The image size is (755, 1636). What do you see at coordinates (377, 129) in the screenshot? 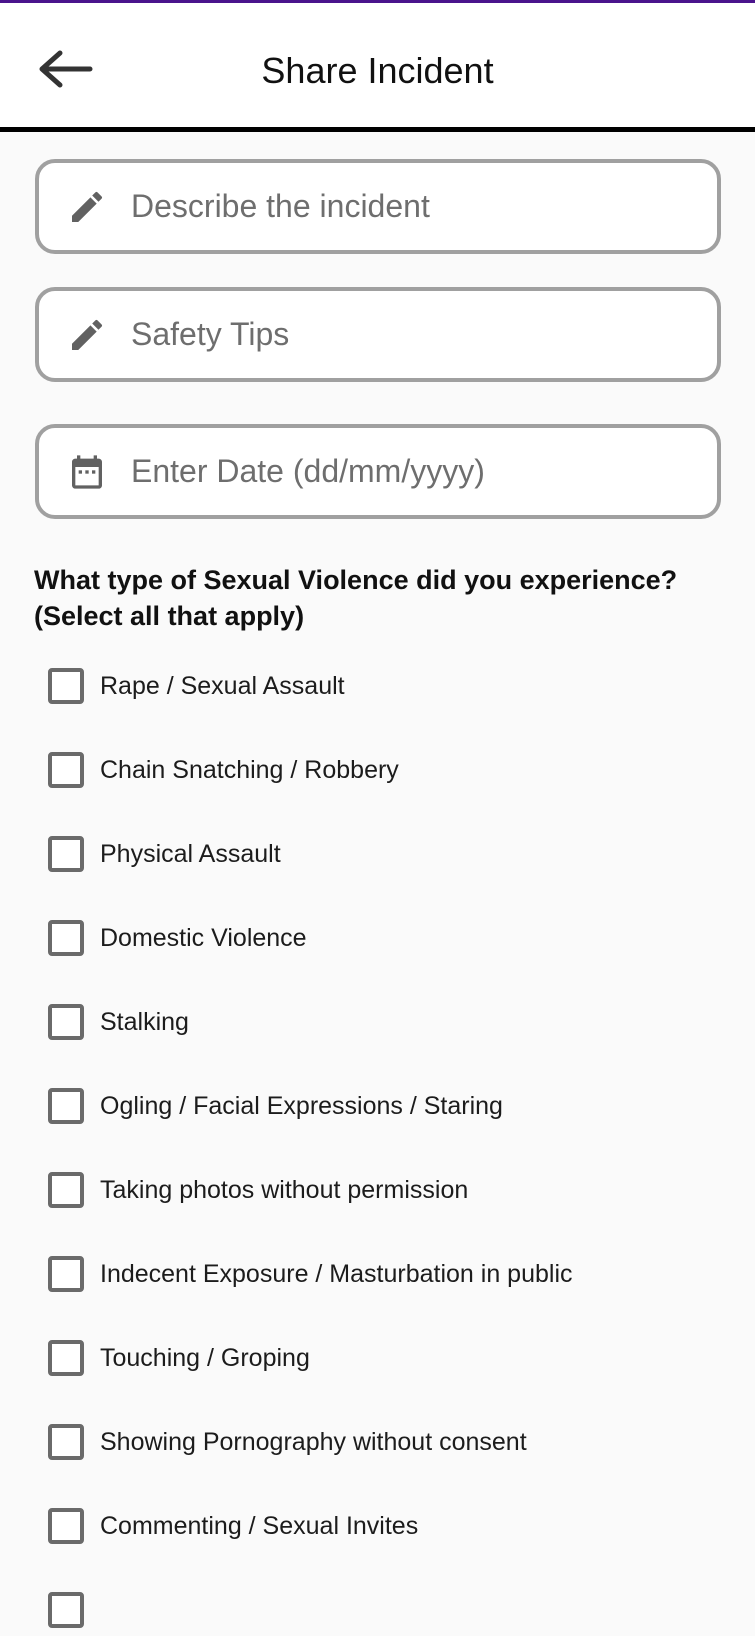
I see `app-bar-divider` at bounding box center [377, 129].